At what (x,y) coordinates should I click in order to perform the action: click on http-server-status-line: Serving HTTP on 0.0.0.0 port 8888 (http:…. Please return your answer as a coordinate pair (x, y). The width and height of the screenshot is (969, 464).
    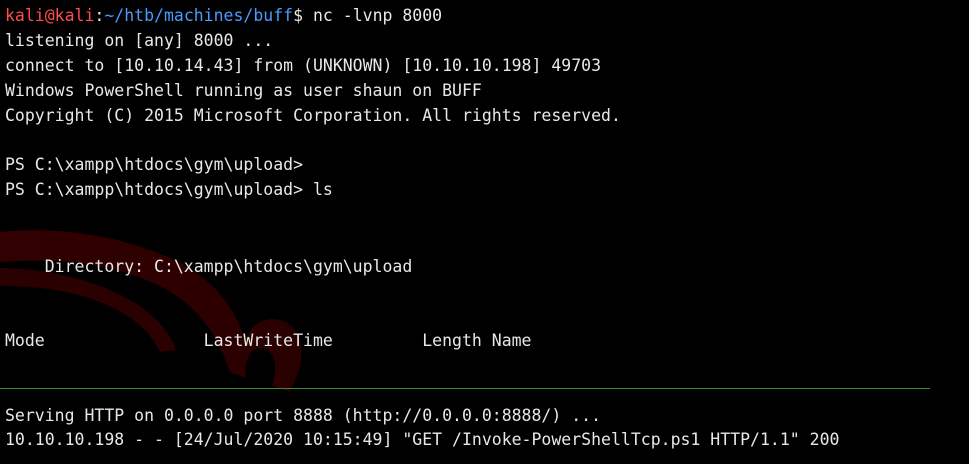
    Looking at the image, I should click on (303, 415).